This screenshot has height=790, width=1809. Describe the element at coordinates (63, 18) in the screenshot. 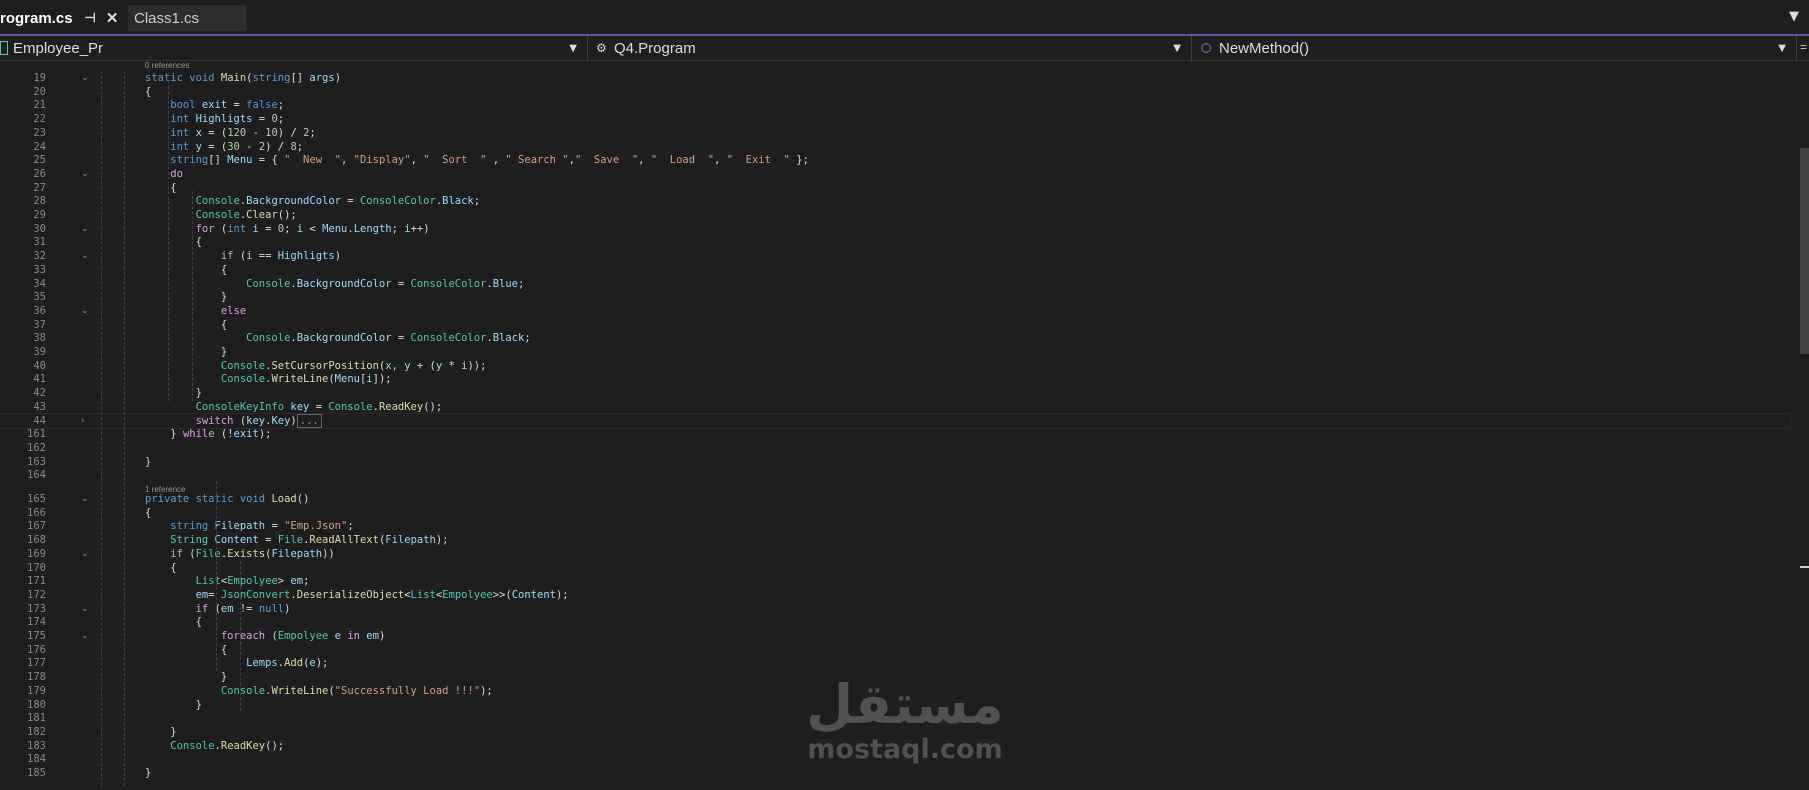

I see `tab-program-cs: rogram.cs ⊣ ✕` at that location.